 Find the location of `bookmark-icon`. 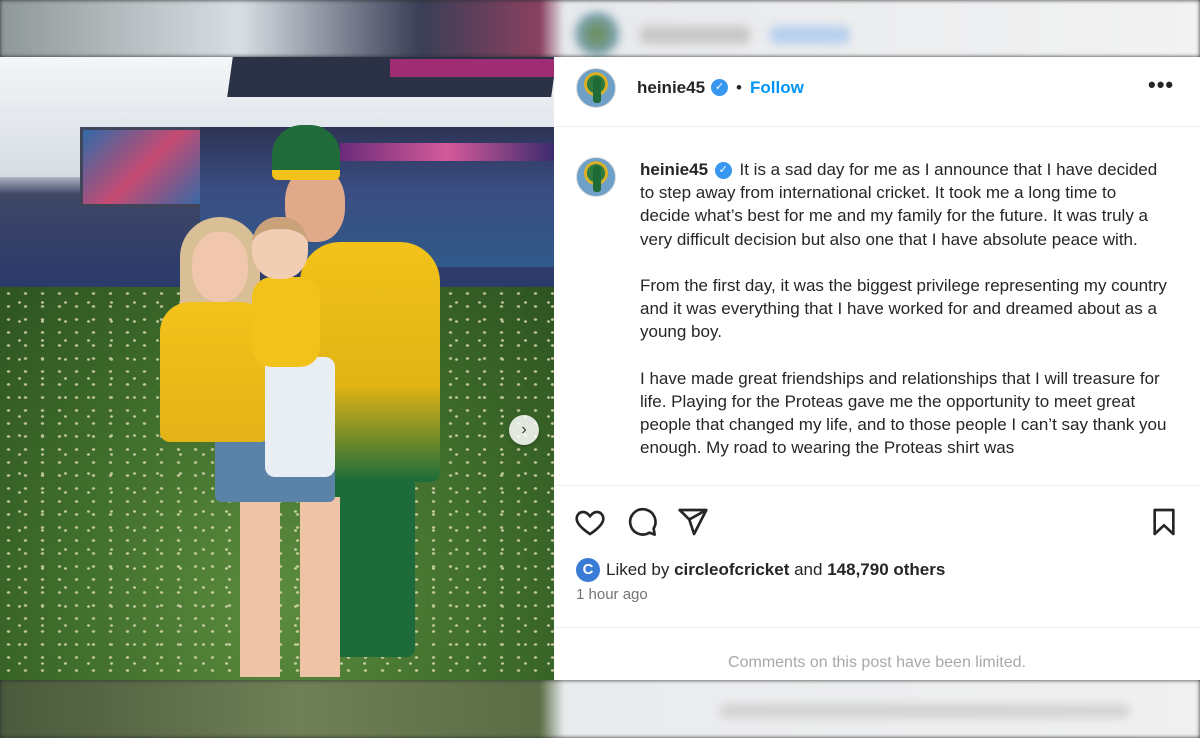

bookmark-icon is located at coordinates (1164, 522).